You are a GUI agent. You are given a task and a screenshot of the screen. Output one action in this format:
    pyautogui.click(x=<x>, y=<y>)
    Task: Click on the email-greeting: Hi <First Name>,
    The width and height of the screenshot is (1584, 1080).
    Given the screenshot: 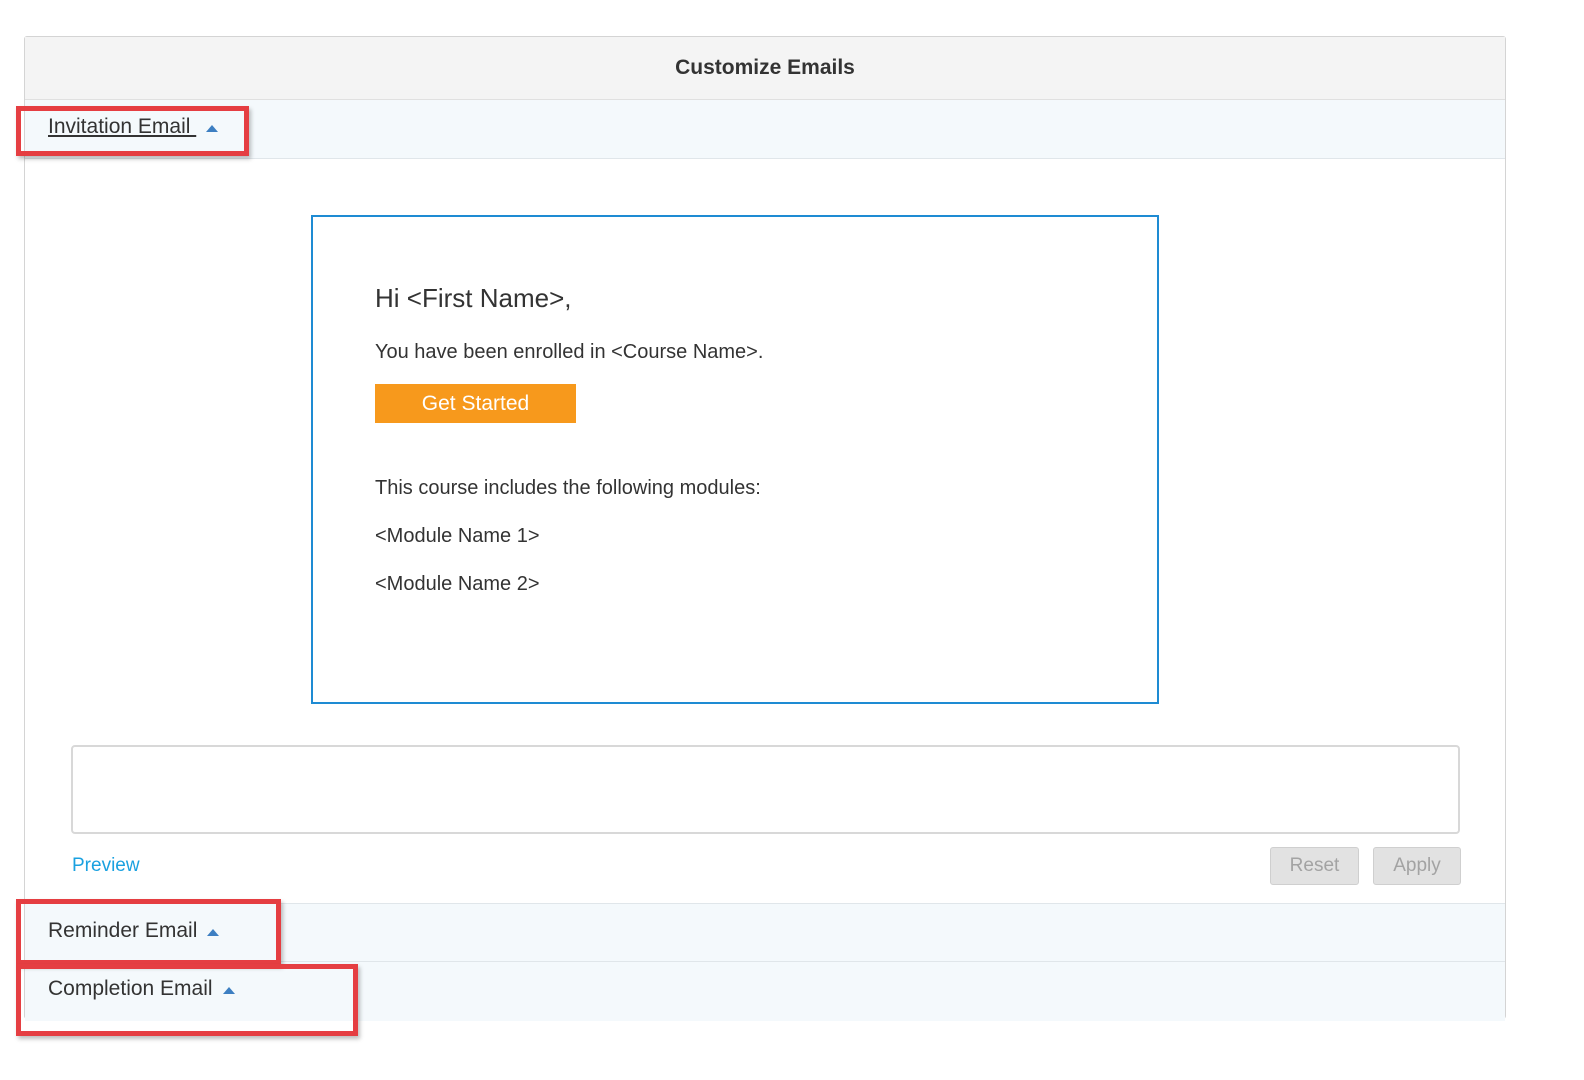 What is the action you would take?
    pyautogui.click(x=473, y=298)
    